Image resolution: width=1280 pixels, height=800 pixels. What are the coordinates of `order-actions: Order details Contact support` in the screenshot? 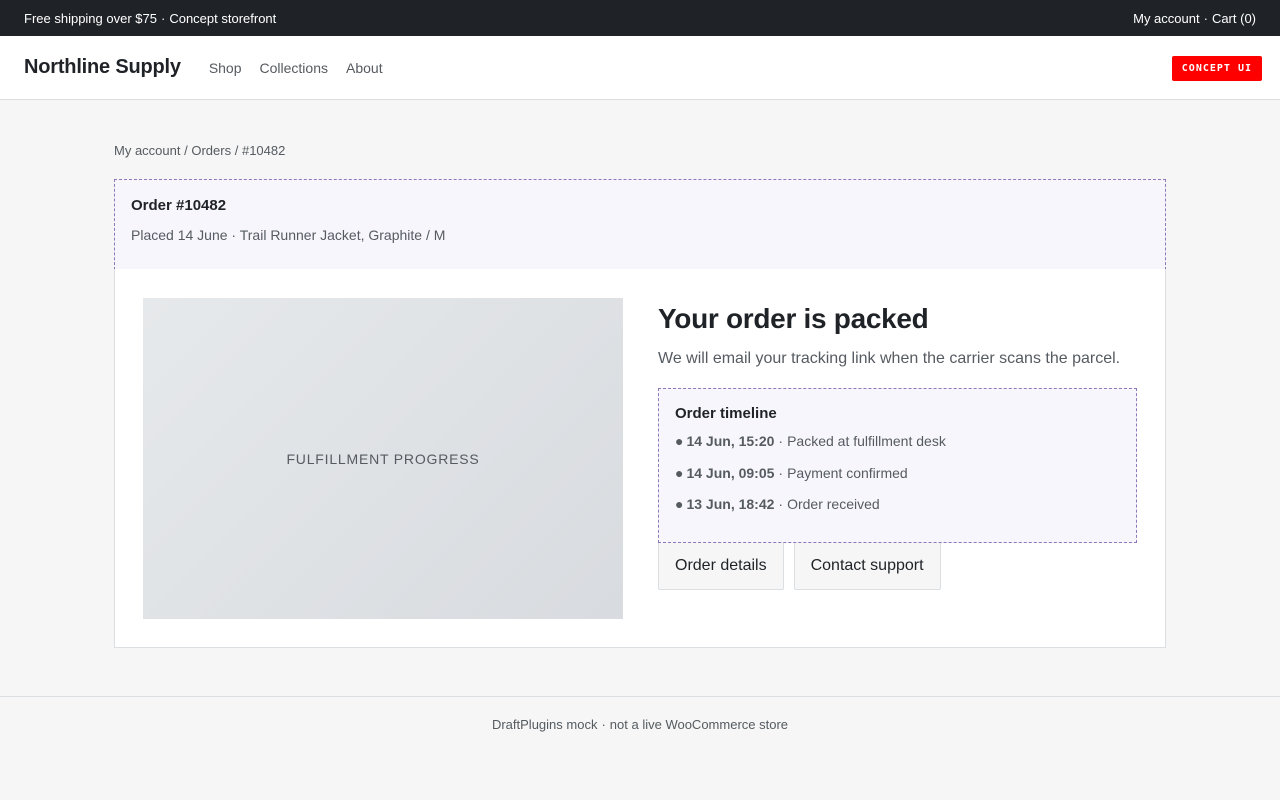 It's located at (898, 566).